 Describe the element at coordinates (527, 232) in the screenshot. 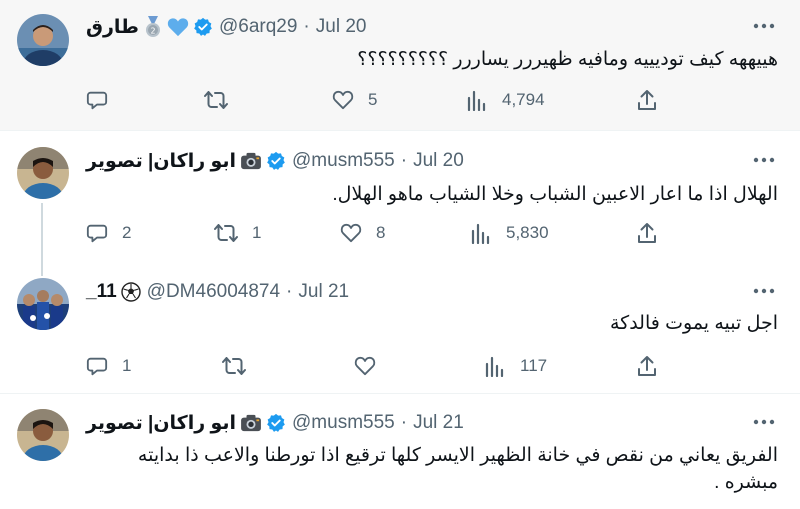

I see `view-count: 5,830` at that location.